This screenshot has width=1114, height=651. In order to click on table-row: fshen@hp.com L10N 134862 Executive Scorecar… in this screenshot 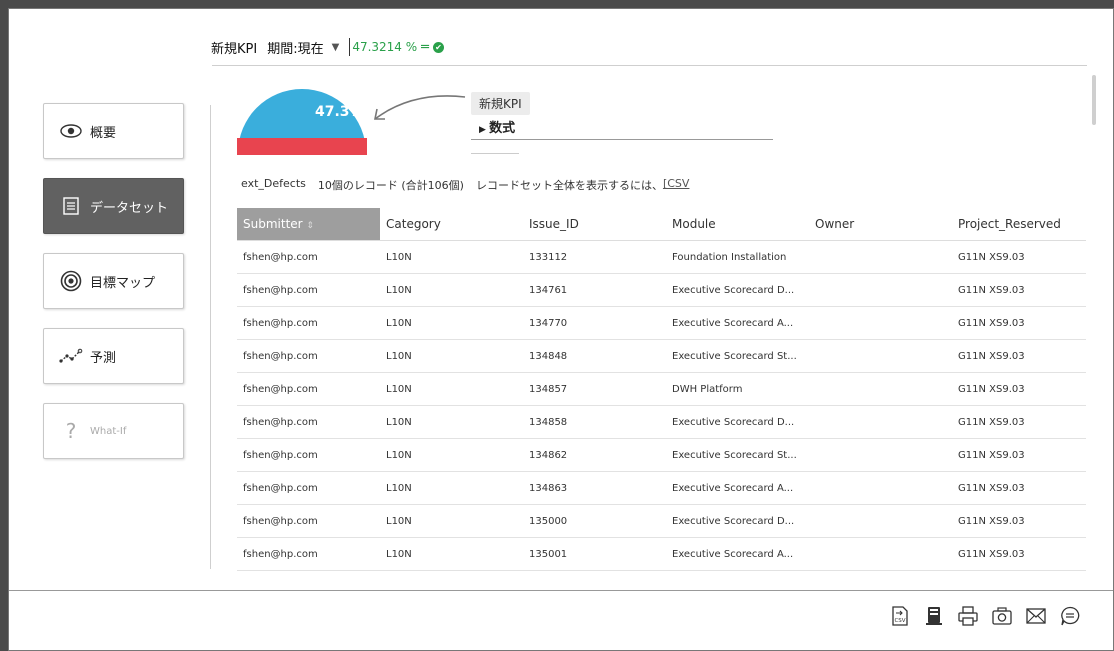, I will do `click(661, 455)`.